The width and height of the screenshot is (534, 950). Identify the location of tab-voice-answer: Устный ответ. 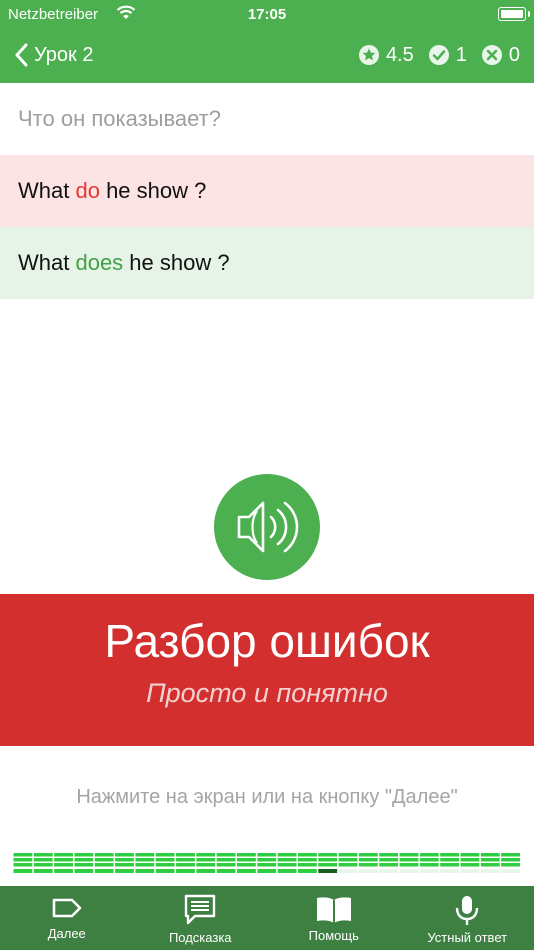
(467, 918).